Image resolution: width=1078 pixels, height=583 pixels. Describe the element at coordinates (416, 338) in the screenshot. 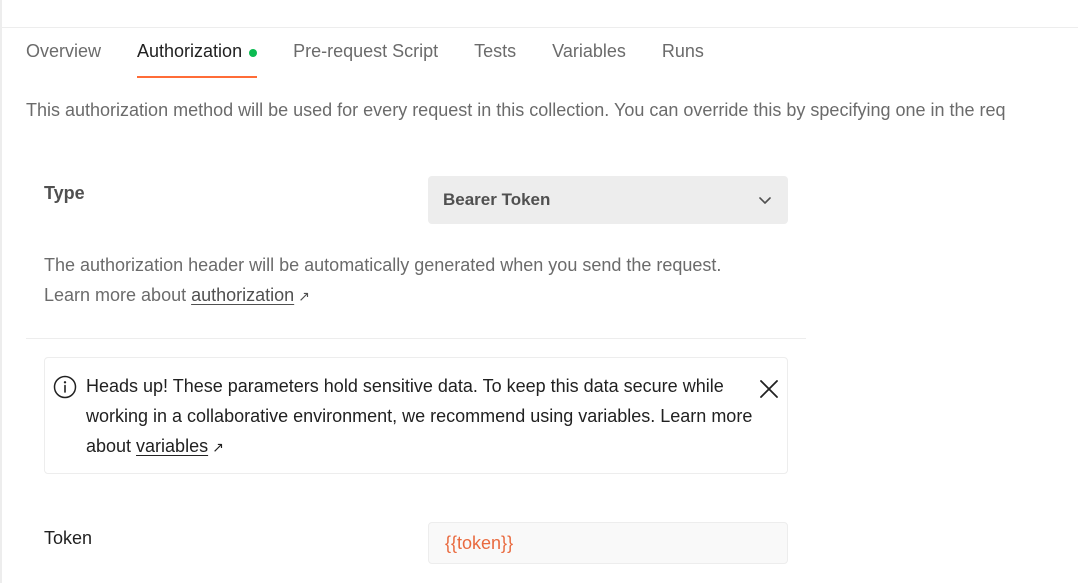

I see `section-divider` at that location.